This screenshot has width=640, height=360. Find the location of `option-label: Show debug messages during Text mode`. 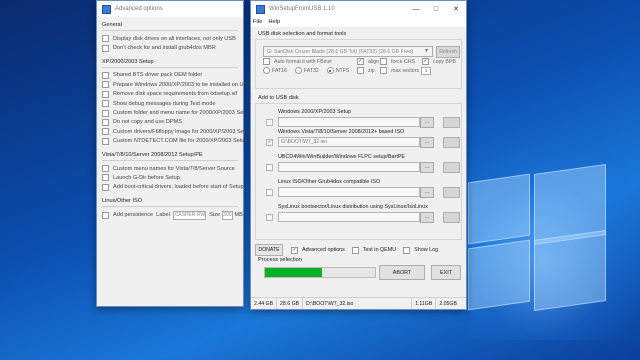

option-label: Show debug messages during Text mode is located at coordinates (164, 103).